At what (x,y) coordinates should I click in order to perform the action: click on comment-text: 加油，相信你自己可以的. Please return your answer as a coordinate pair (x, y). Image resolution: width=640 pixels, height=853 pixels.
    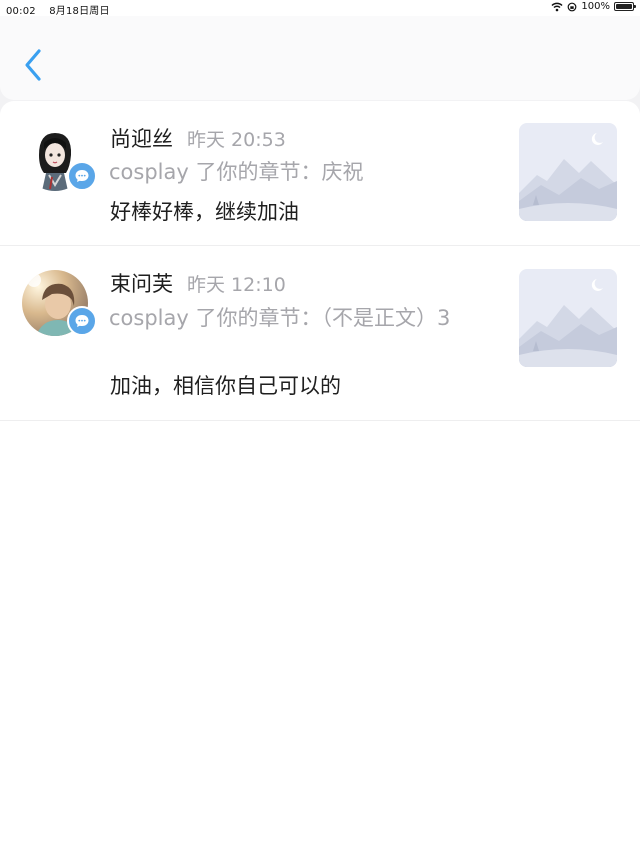
    Looking at the image, I should click on (225, 386).